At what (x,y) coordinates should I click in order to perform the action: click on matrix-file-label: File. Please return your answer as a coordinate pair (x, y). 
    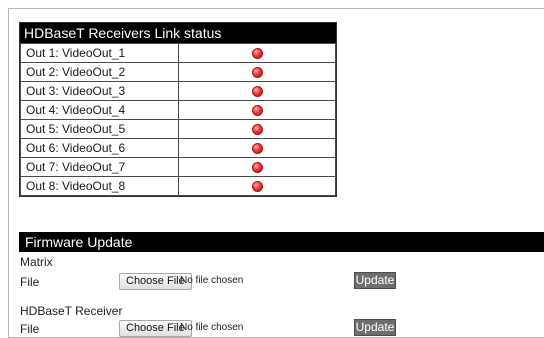
    Looking at the image, I should click on (30, 282).